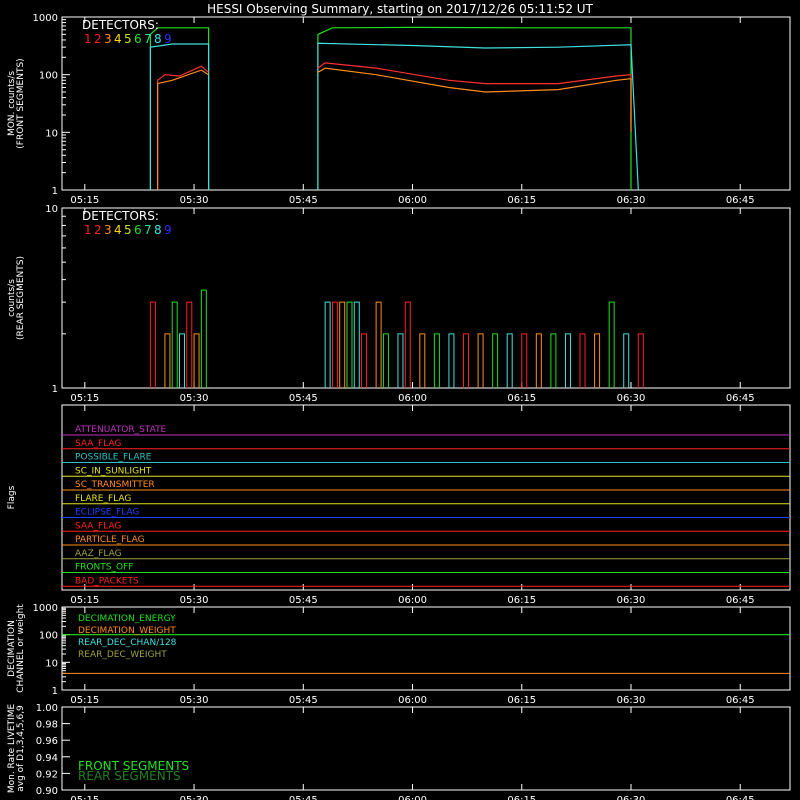 The width and height of the screenshot is (800, 800). Describe the element at coordinates (118, 39) in the screenshot. I see `legend-detector-4: 4` at that location.